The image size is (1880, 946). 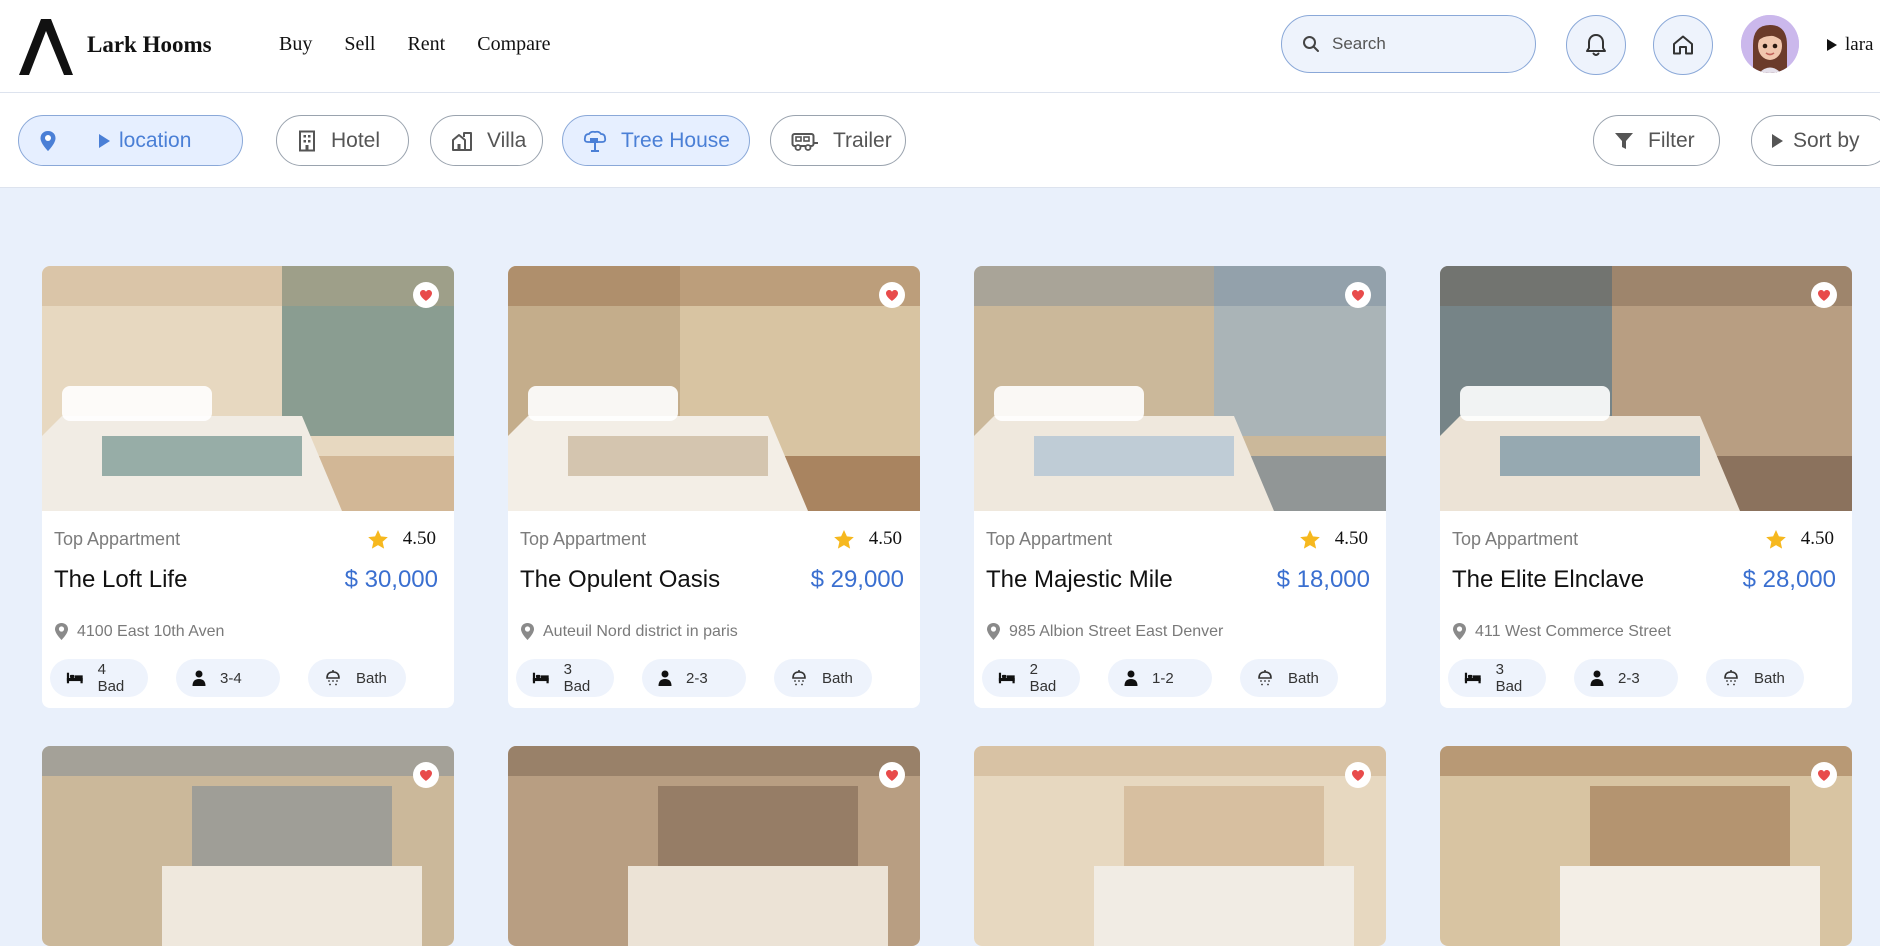 I want to click on building-icon, so click(x=307, y=140).